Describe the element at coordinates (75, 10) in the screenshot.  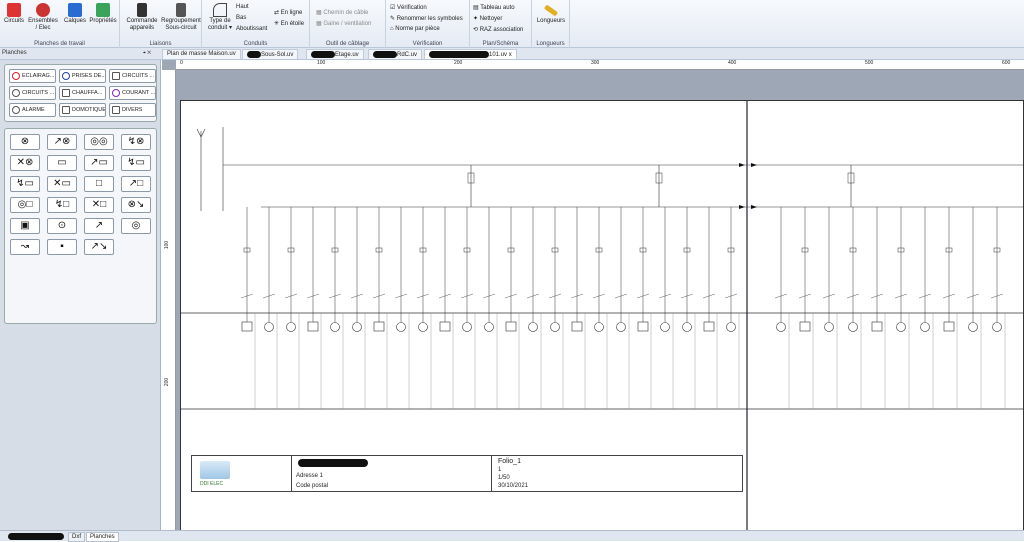
I see `layers-icon` at that location.